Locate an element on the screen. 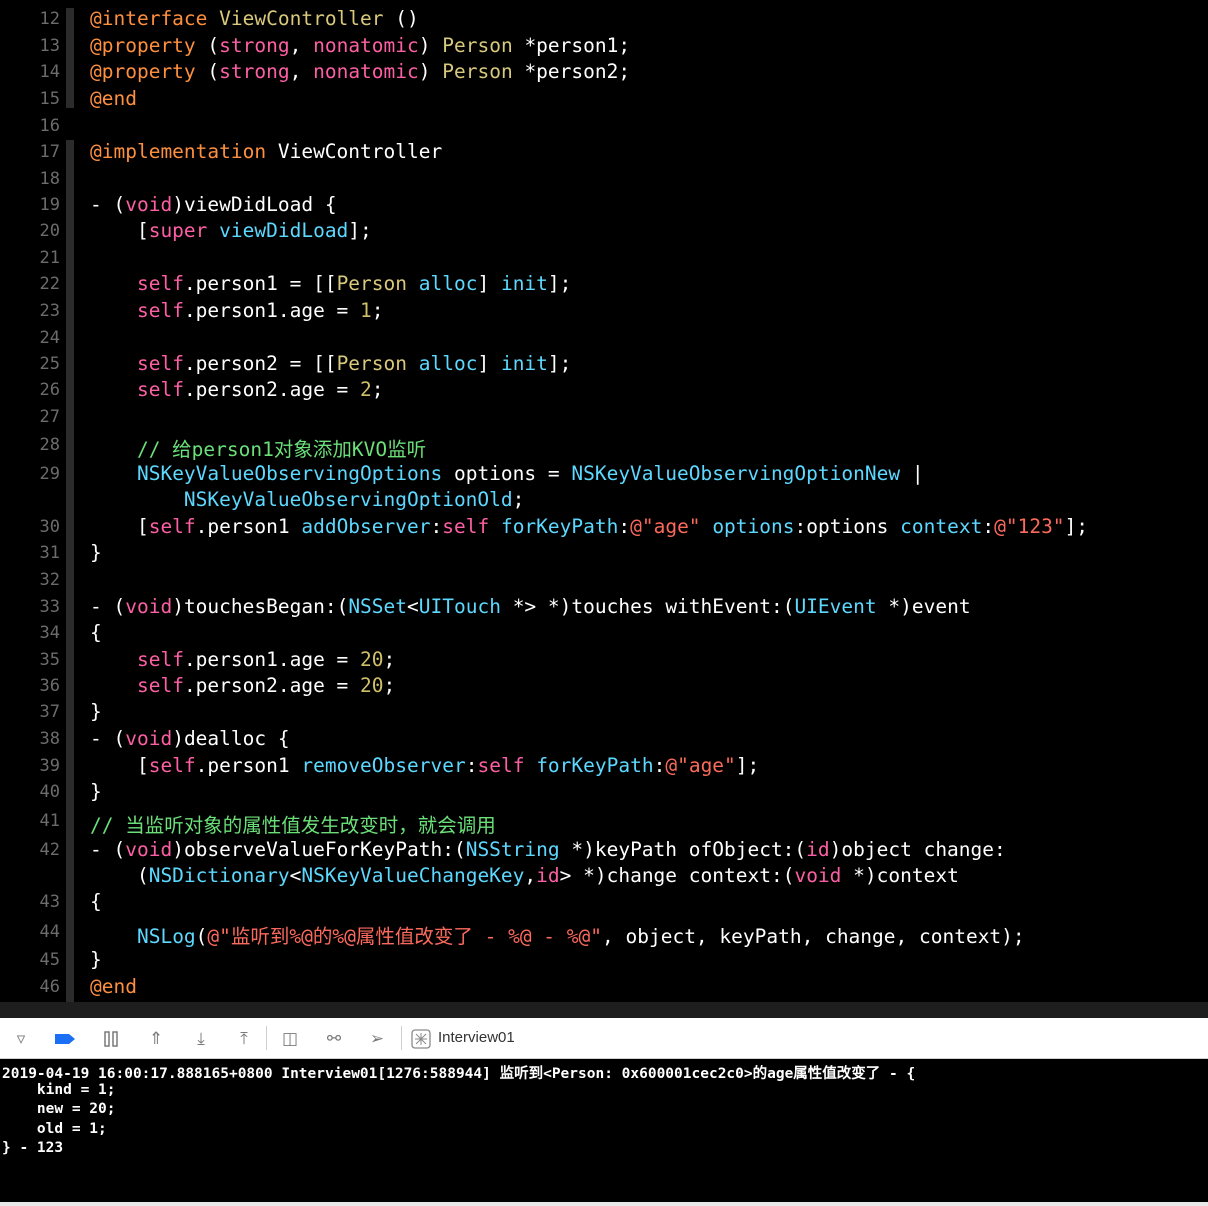 The width and height of the screenshot is (1208, 1206). line-number: 43 is located at coordinates (49, 902).